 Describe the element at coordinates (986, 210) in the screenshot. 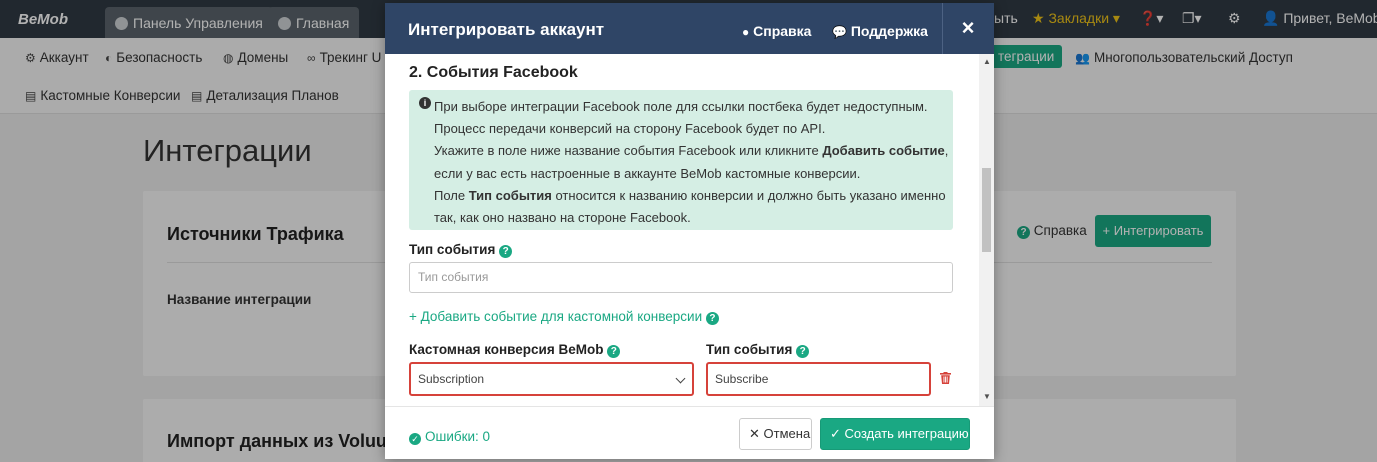

I see `scroll-thumb` at that location.